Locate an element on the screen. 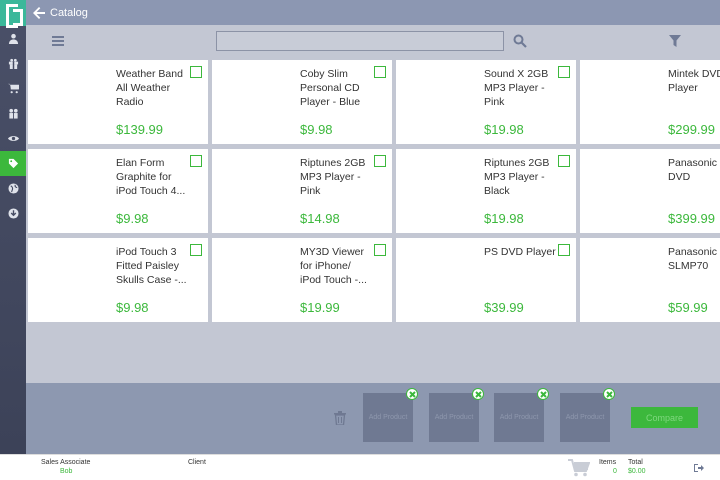  sidebar-item-catalog is located at coordinates (13, 163).